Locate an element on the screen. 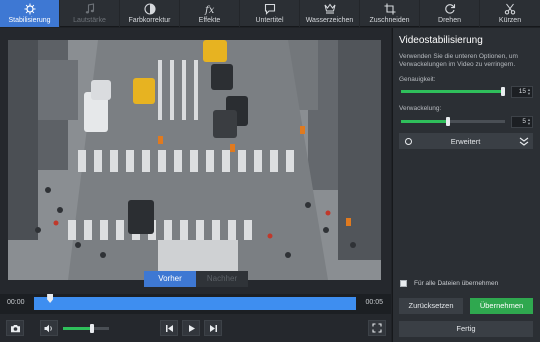 This screenshot has height=342, width=540. advanced-toggle: Erweitert is located at coordinates (466, 141).